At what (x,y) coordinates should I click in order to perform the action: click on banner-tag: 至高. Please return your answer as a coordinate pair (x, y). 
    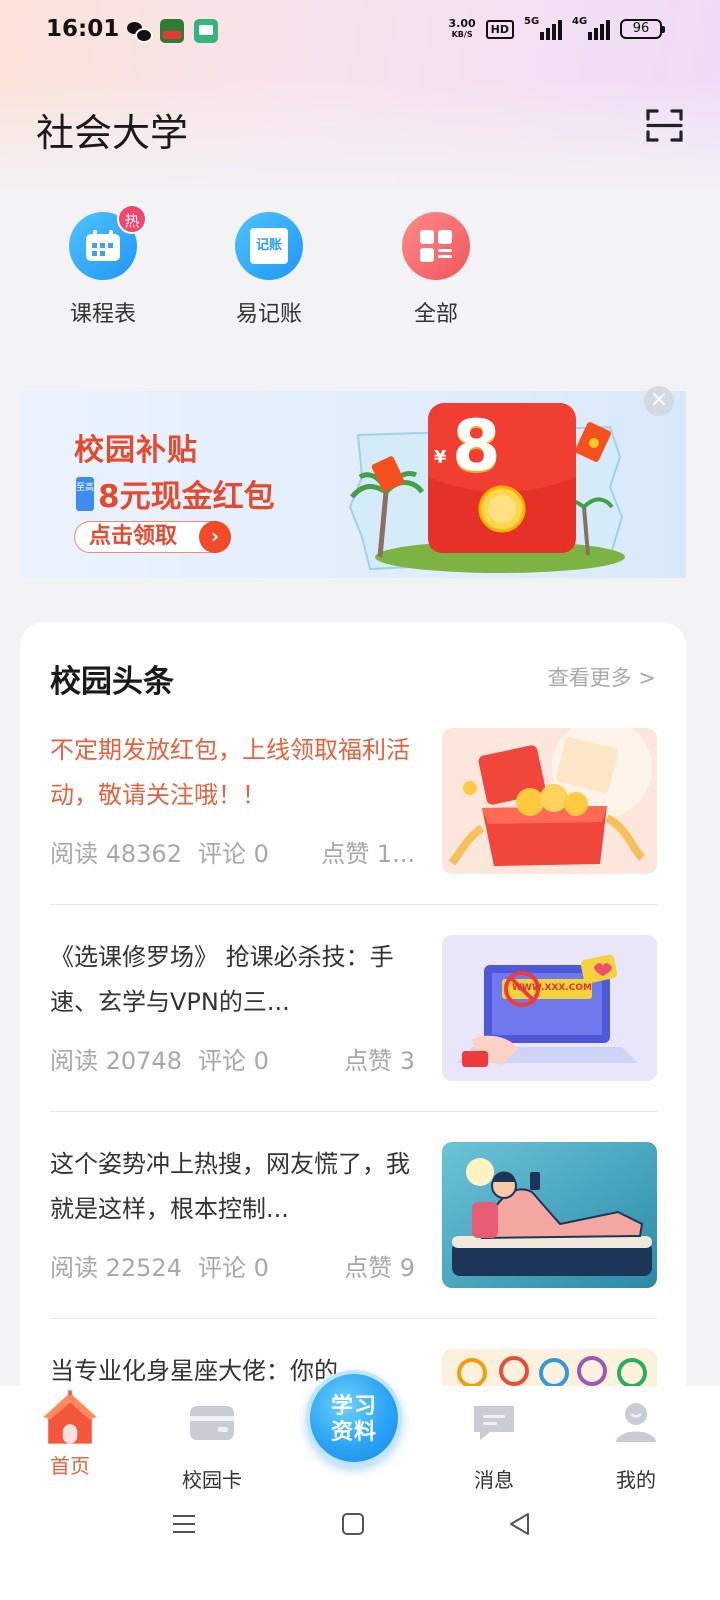
    Looking at the image, I should click on (85, 493).